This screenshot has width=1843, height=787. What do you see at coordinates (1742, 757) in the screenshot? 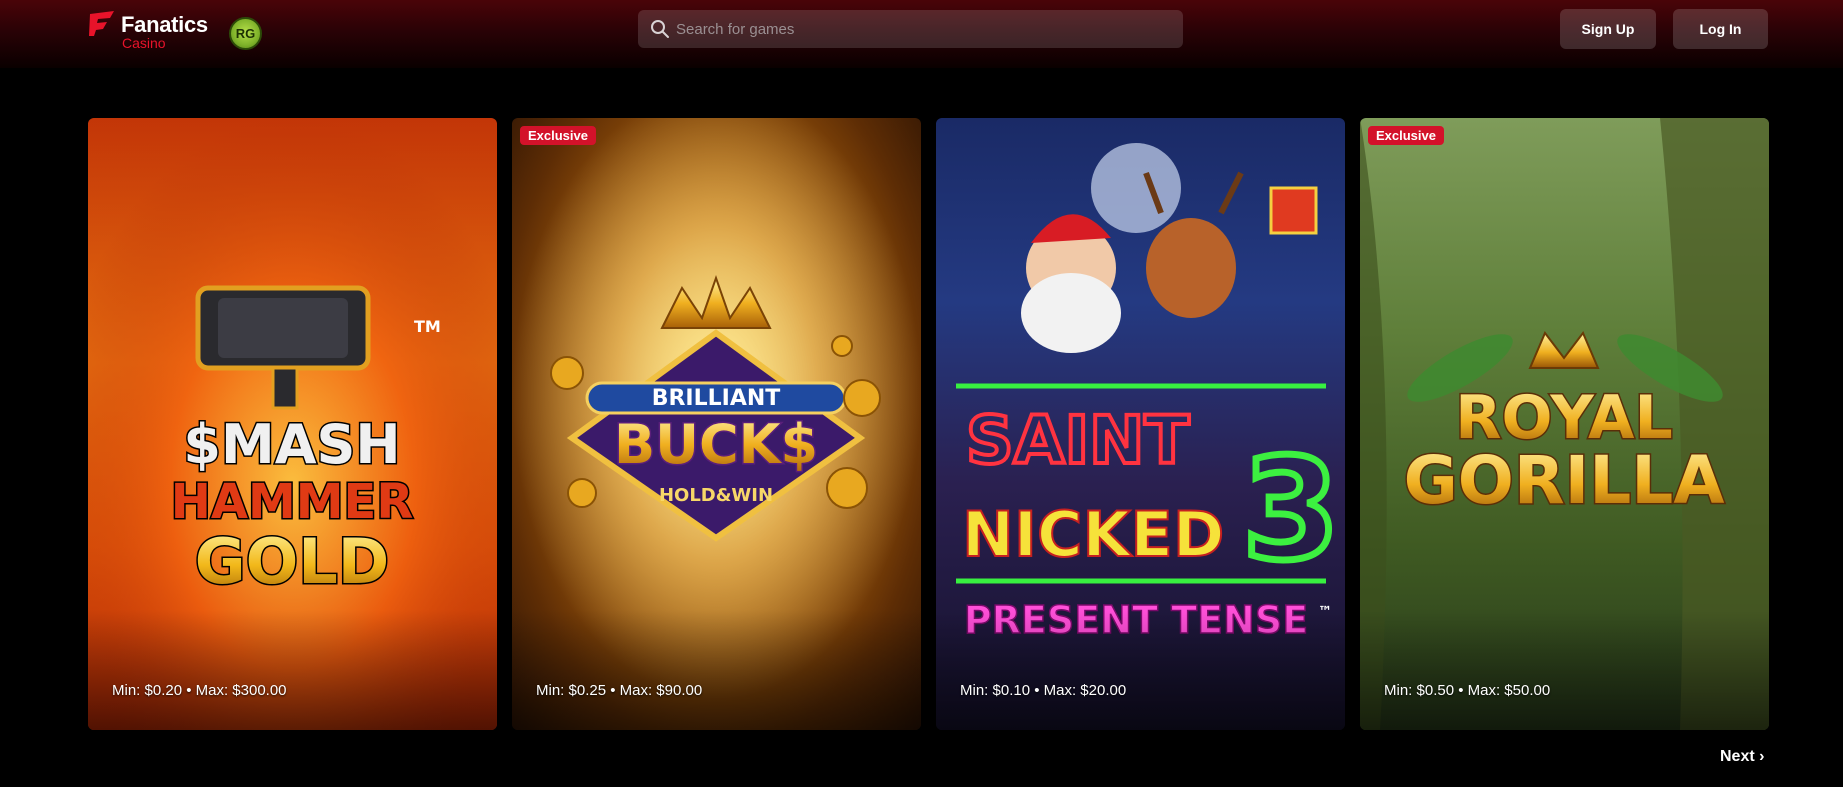
I see `next-page-button: Next ›` at bounding box center [1742, 757].